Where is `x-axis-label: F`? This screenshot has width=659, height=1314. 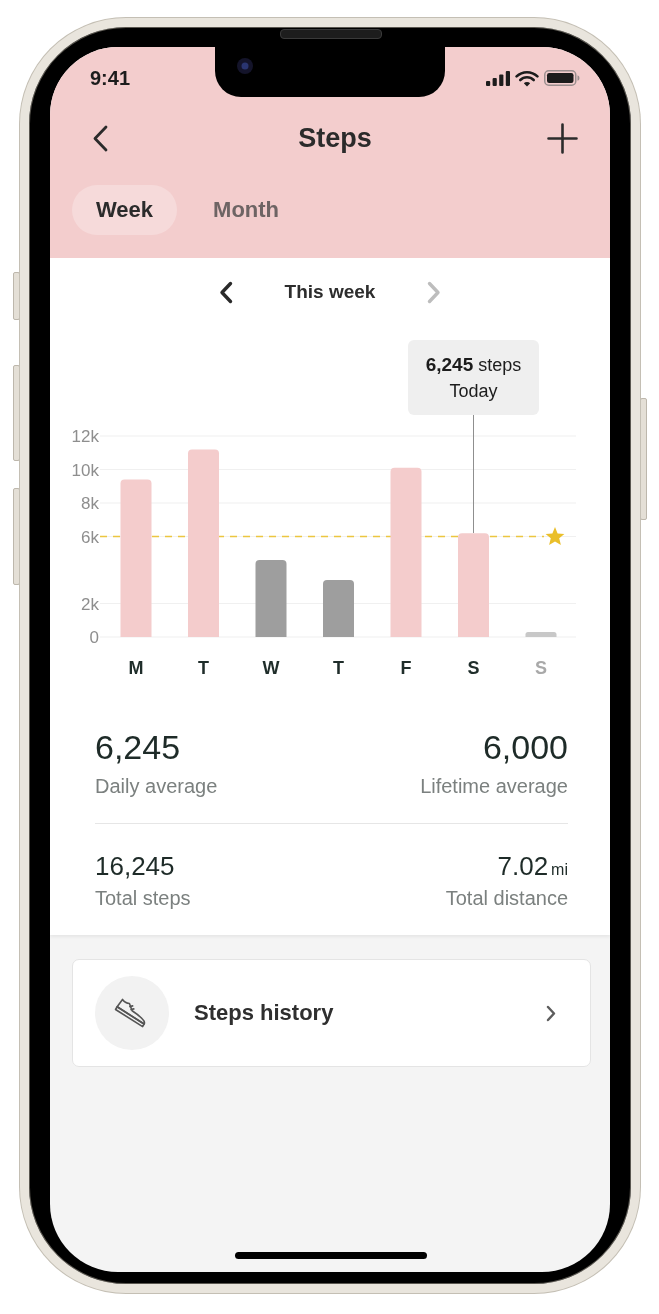 x-axis-label: F is located at coordinates (406, 668).